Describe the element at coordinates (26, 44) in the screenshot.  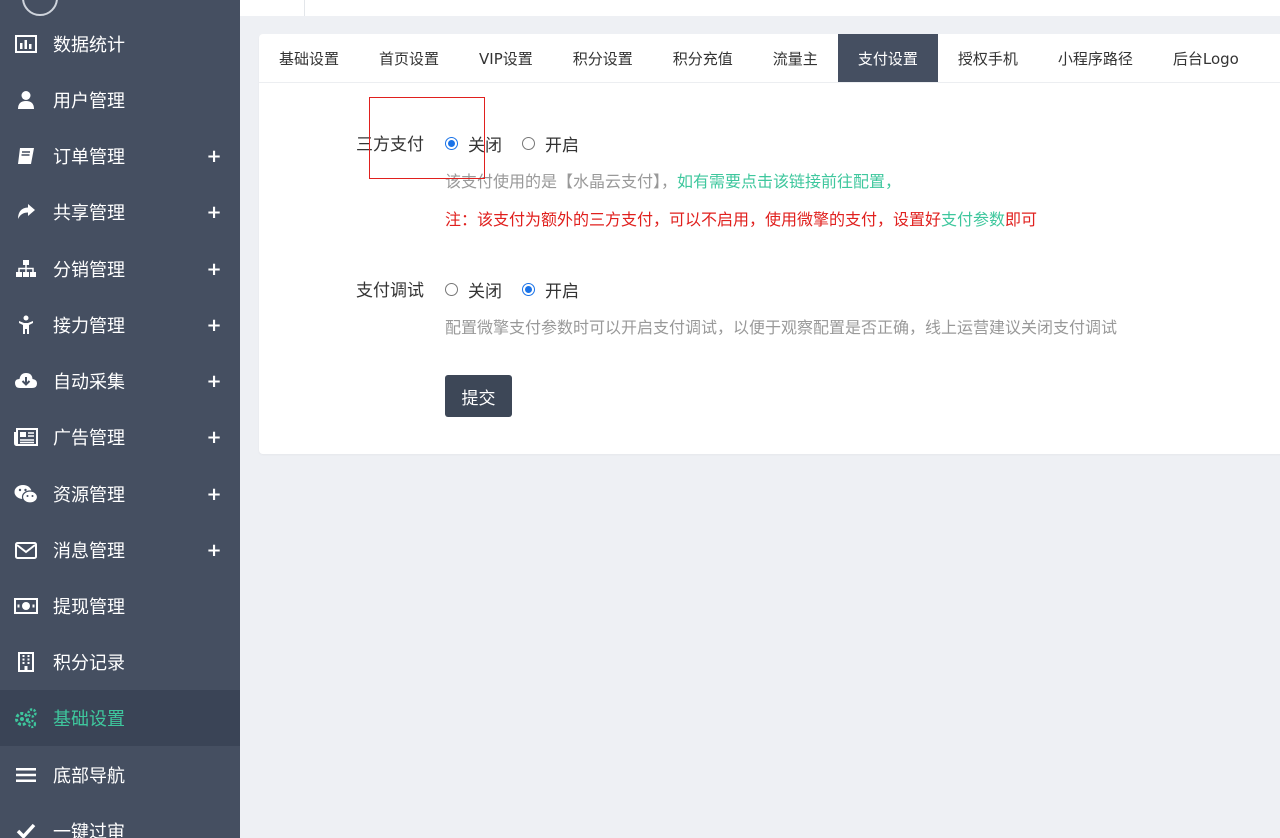
I see `bar-chart-icon` at that location.